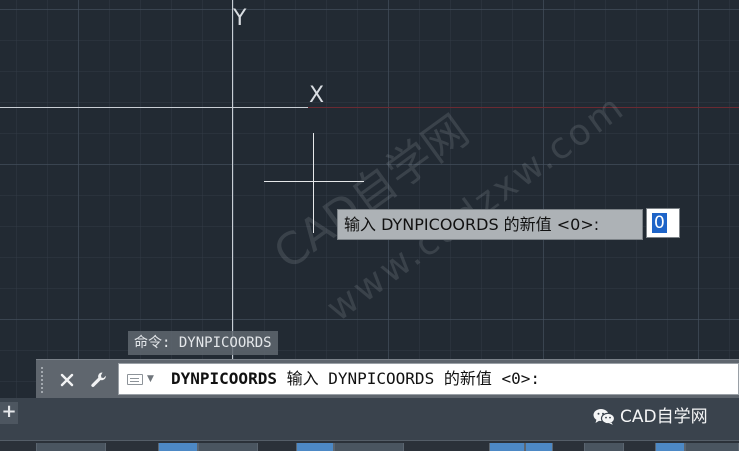 This screenshot has width=739, height=451. I want to click on ucs-x-axis-line, so click(154, 107).